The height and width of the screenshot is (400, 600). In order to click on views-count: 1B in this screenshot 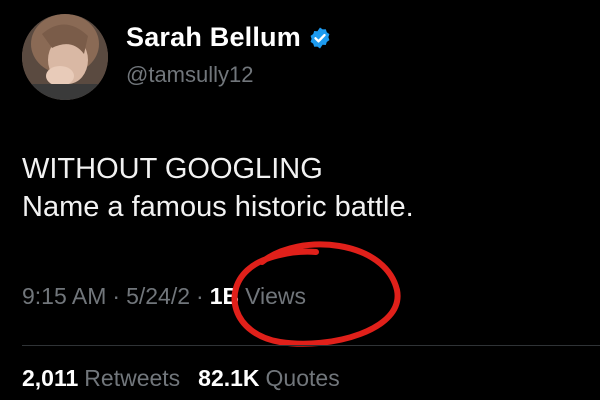, I will do `click(224, 296)`.